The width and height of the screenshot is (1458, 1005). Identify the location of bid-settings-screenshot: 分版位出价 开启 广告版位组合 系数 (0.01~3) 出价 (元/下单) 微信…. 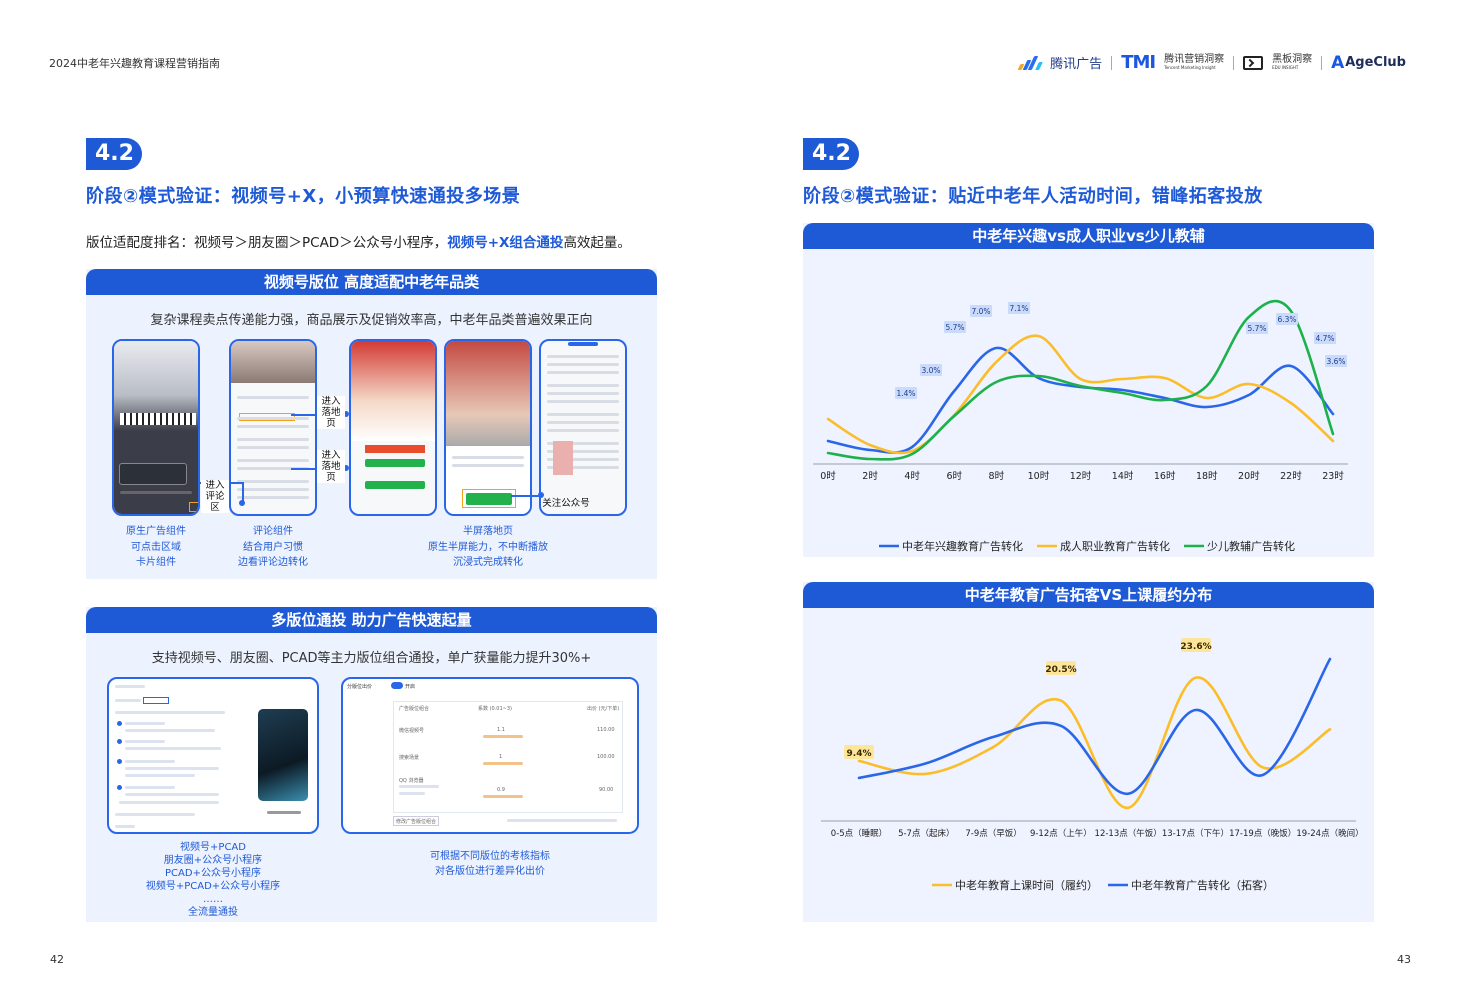
(490, 755).